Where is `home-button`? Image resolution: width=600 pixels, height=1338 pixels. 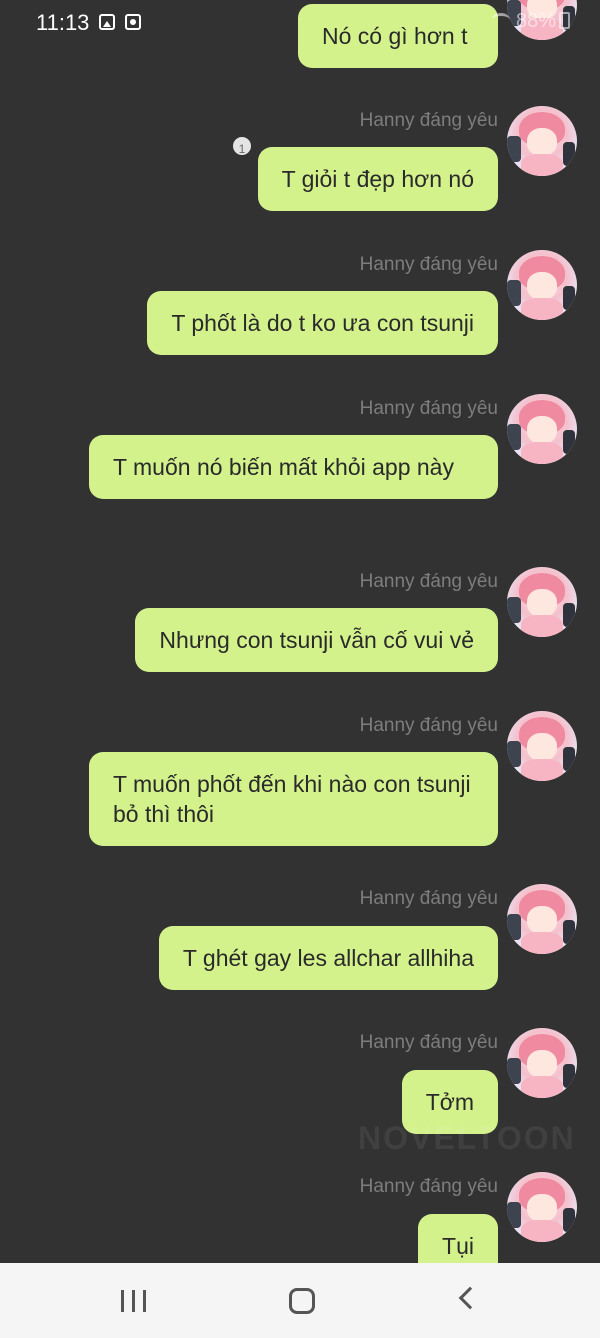 home-button is located at coordinates (302, 1300).